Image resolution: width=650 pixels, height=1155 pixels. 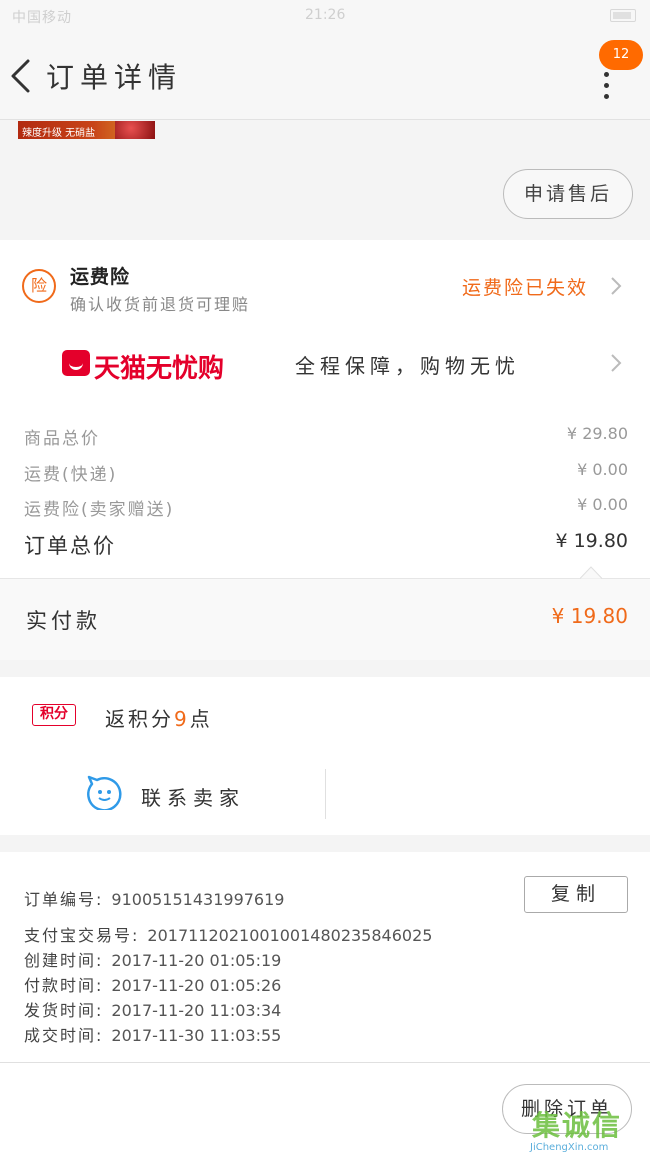 I want to click on caret-up-icon, so click(x=591, y=572).